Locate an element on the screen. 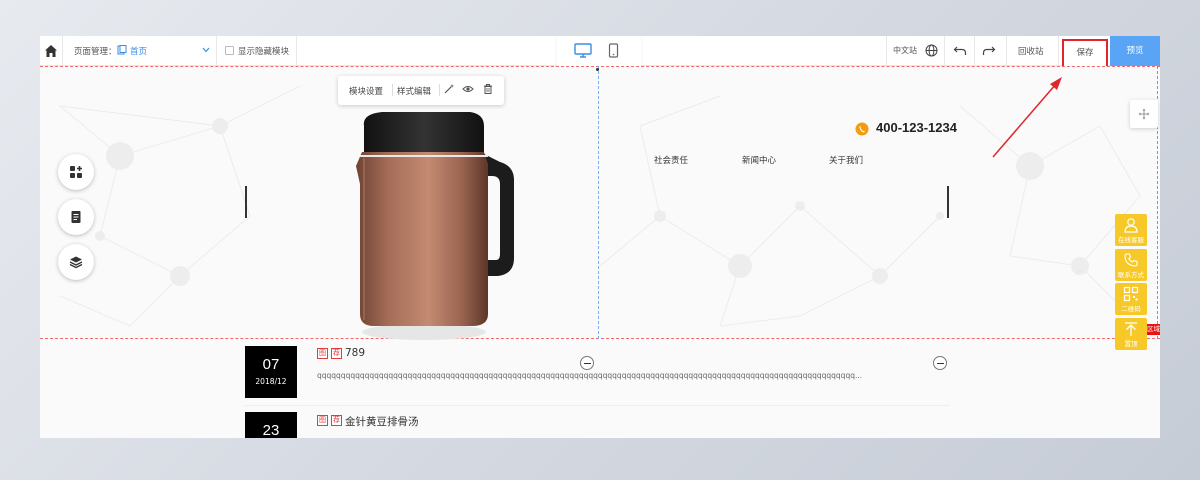  contact-button: 联系方式 is located at coordinates (1131, 265).